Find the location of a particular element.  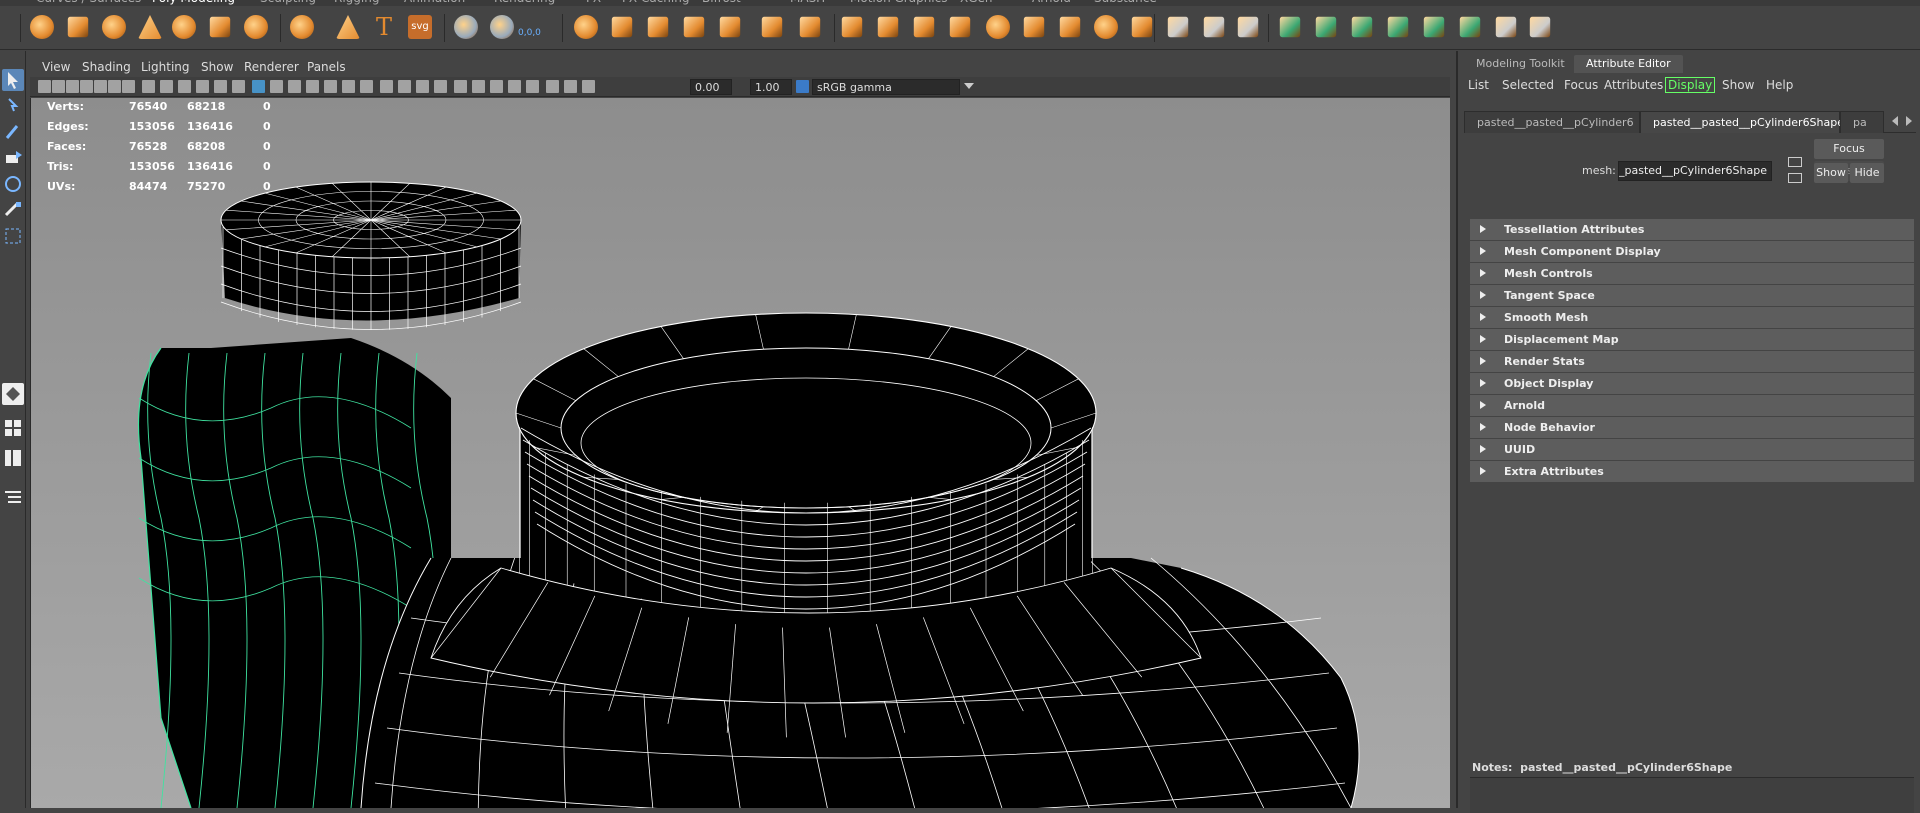

tab-attribute-editor: Attribute Editor is located at coordinates (1628, 64).